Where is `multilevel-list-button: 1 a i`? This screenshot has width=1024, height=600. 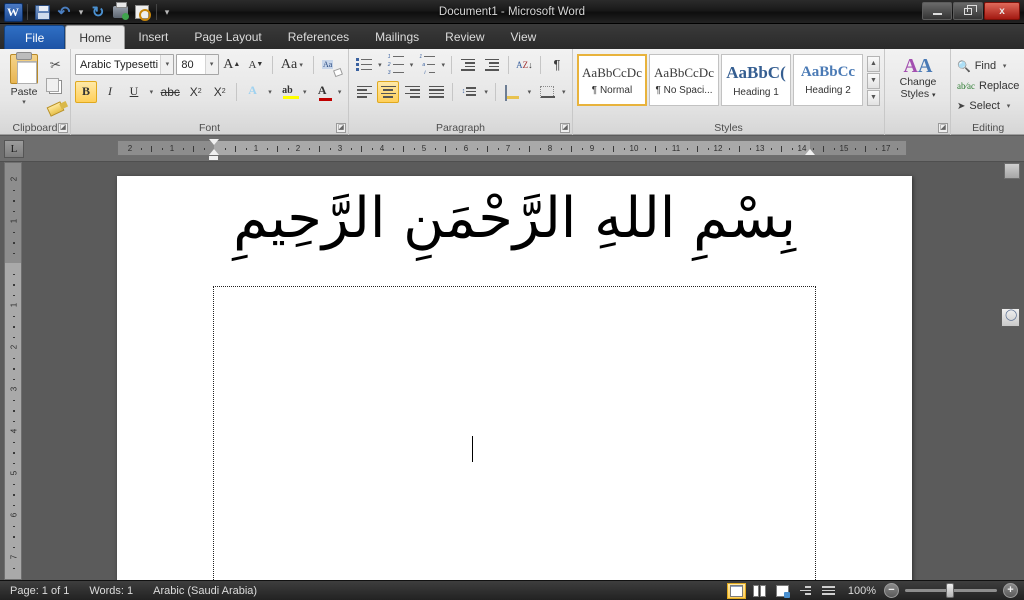 multilevel-list-button: 1 a i is located at coordinates (427, 65).